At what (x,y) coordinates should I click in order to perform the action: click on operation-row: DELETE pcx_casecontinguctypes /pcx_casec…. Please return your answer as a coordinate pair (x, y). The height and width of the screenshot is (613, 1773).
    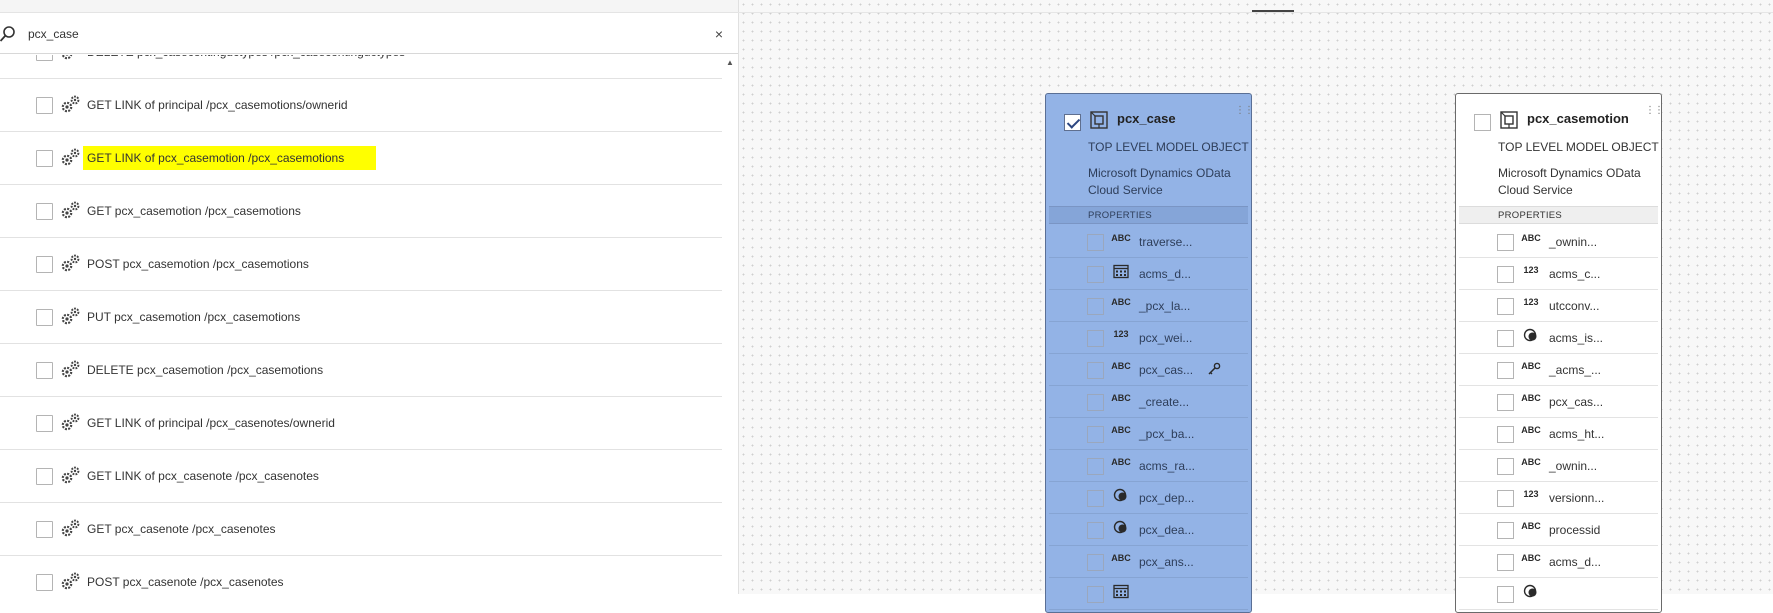
    Looking at the image, I should click on (361, 67).